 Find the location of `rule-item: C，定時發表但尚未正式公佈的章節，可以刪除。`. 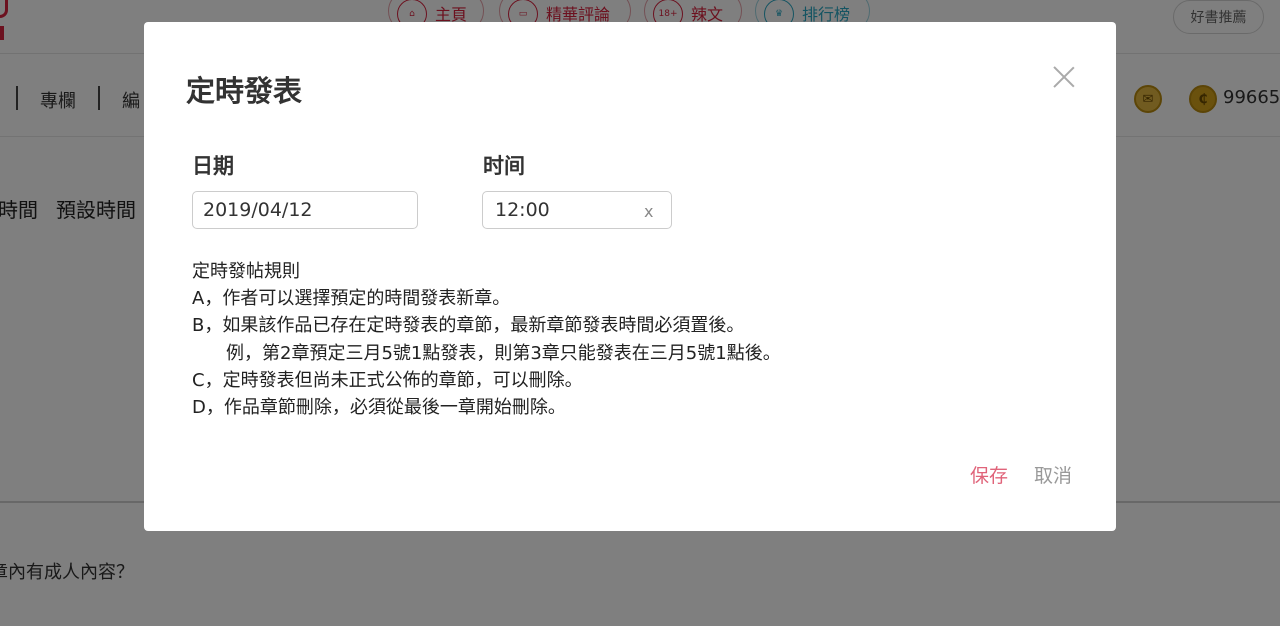

rule-item: C，定時發表但尚未正式公佈的章節，可以刪除。 is located at coordinates (387, 380).